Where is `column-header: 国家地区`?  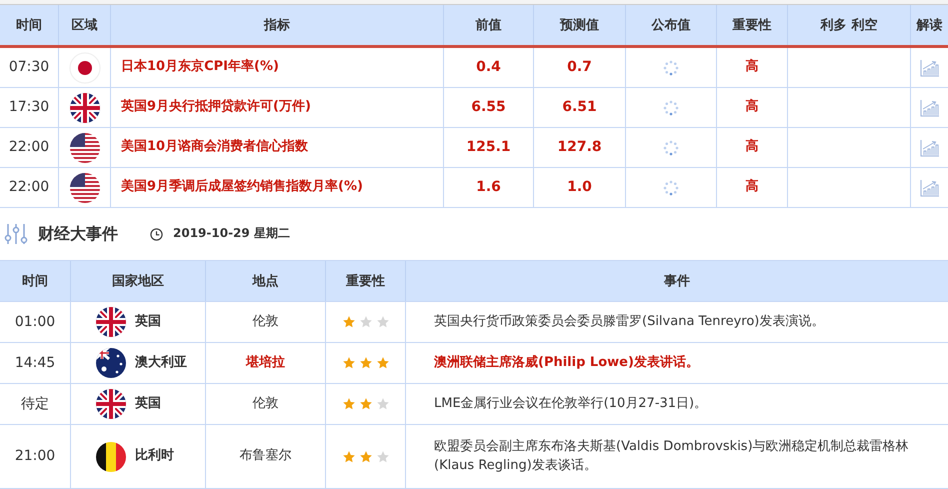 column-header: 国家地区 is located at coordinates (137, 281).